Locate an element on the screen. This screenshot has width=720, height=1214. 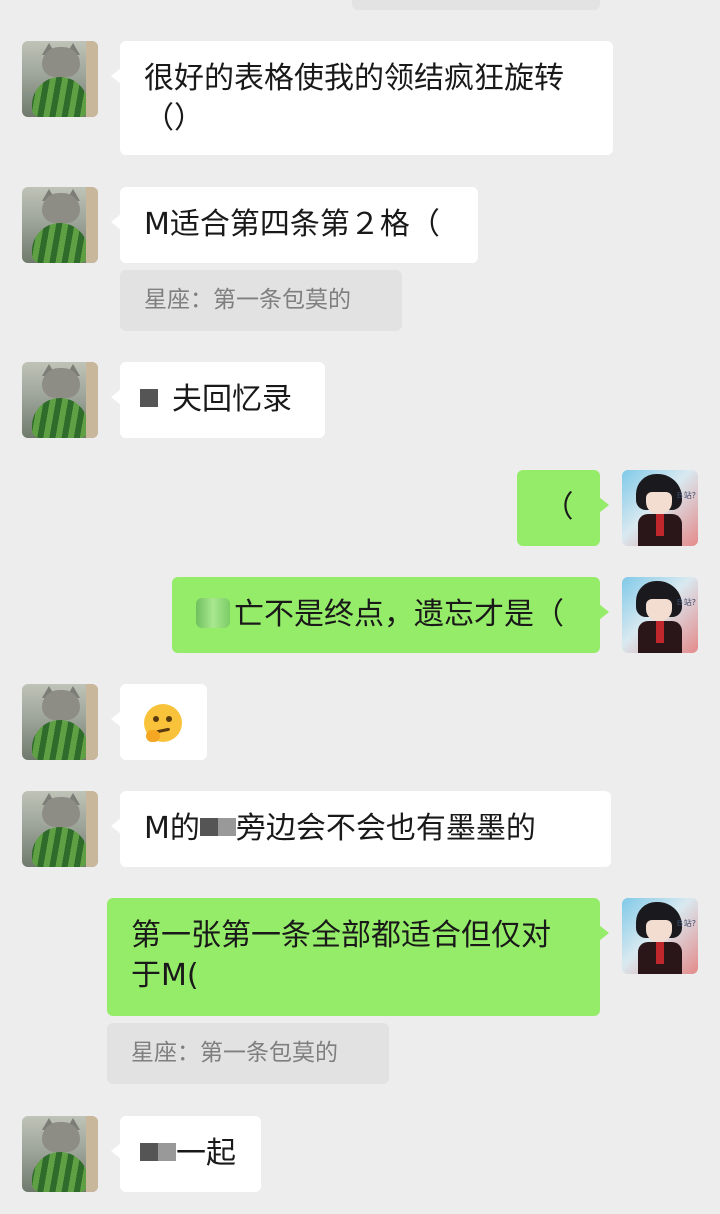
message-text: 夫回忆录 is located at coordinates (232, 399).